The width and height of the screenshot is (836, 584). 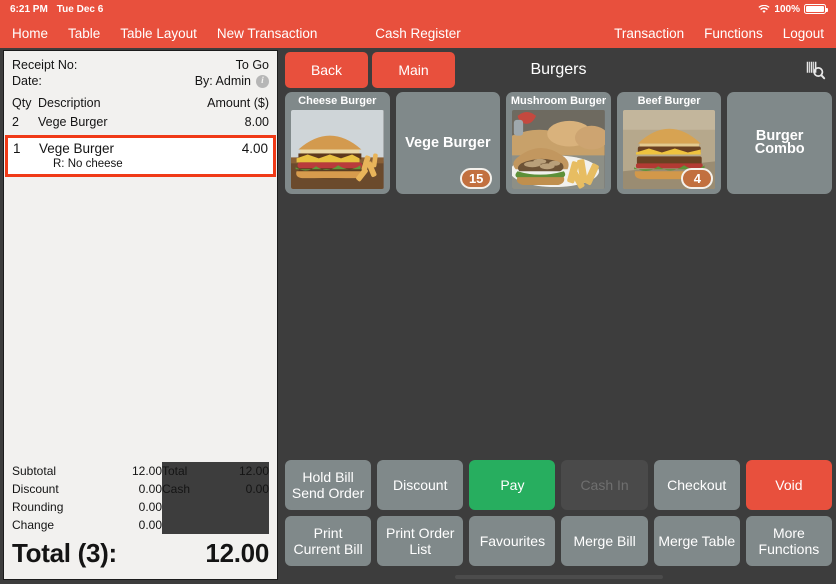 I want to click on receipt-no-row: Receipt No: To Go, so click(x=140, y=65).